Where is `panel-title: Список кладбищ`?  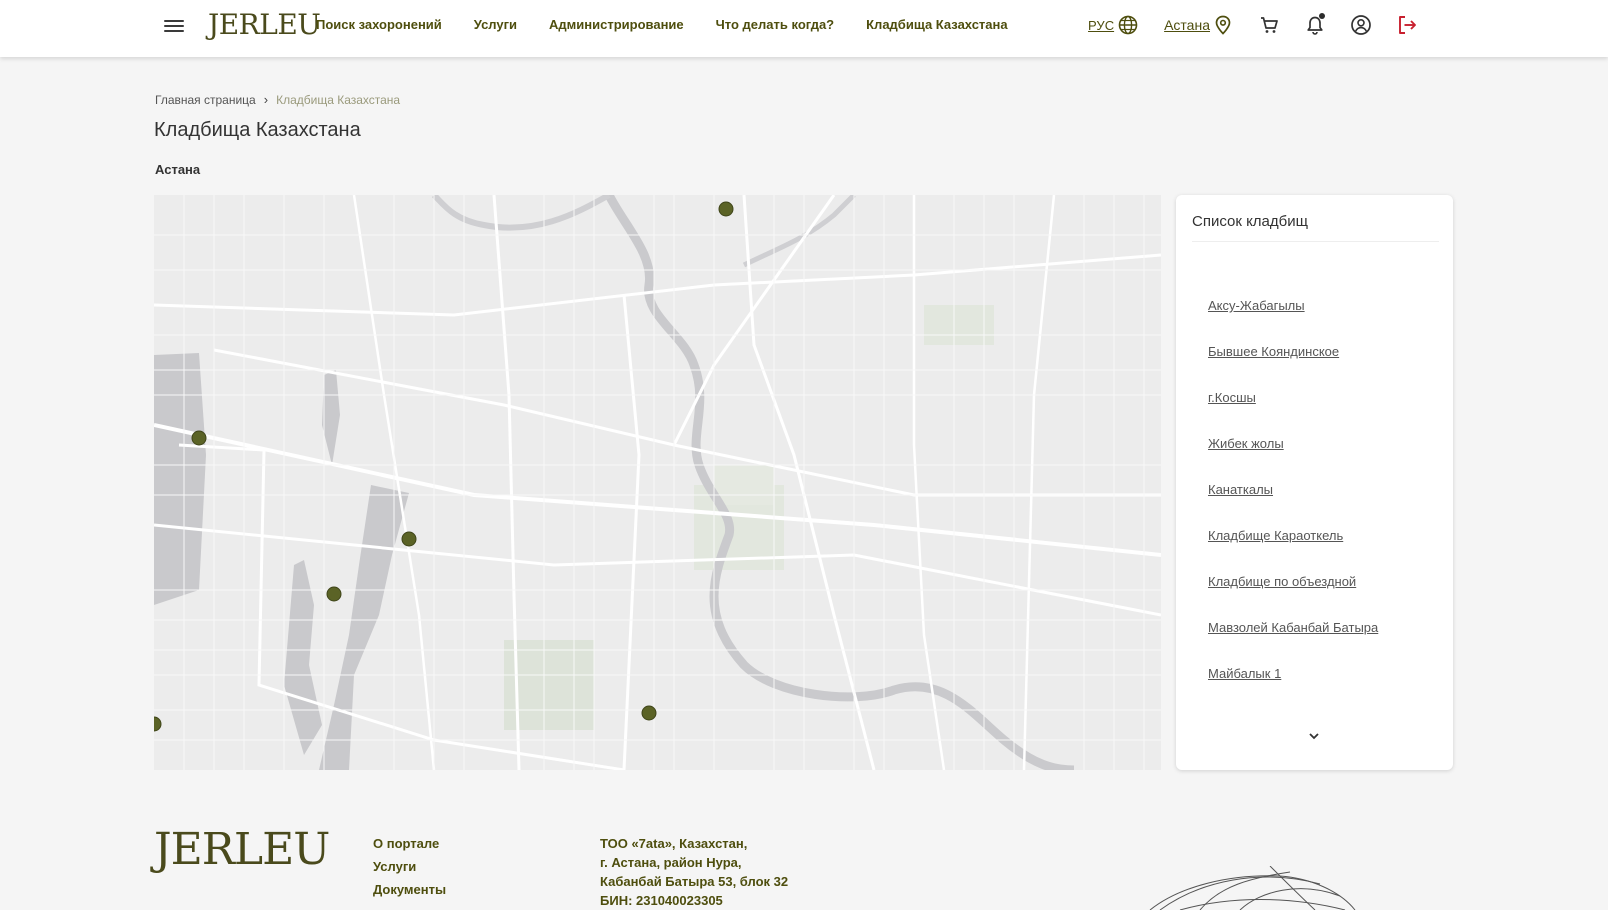 panel-title: Список кладбищ is located at coordinates (1250, 221).